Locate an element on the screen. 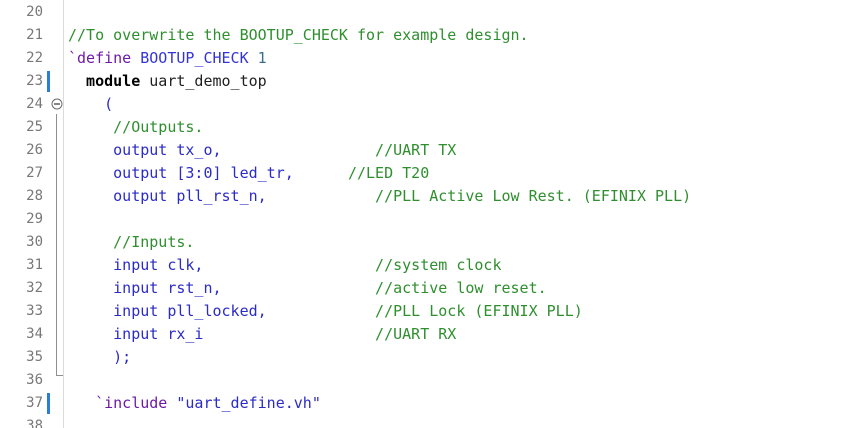 Image resolution: width=843 pixels, height=428 pixels. code-text: //Inputs. is located at coordinates (131, 242).